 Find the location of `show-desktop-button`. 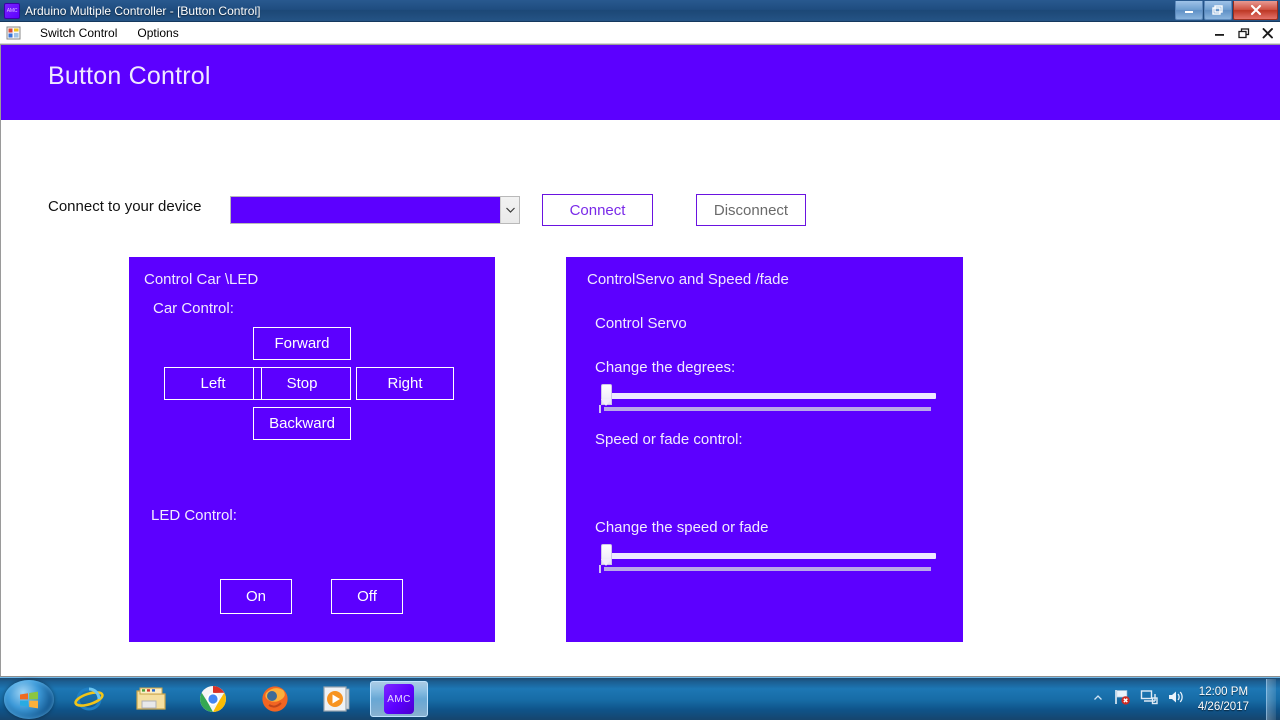

show-desktop-button is located at coordinates (1271, 699).